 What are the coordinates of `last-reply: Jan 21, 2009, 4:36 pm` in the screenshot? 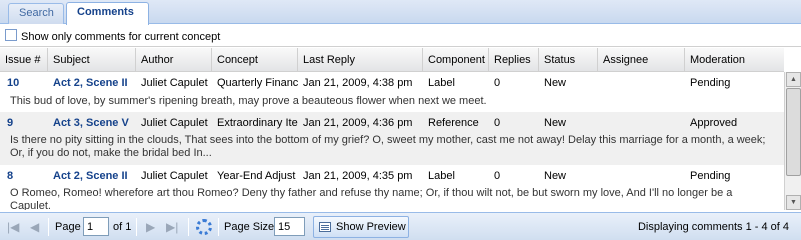 It's located at (358, 123).